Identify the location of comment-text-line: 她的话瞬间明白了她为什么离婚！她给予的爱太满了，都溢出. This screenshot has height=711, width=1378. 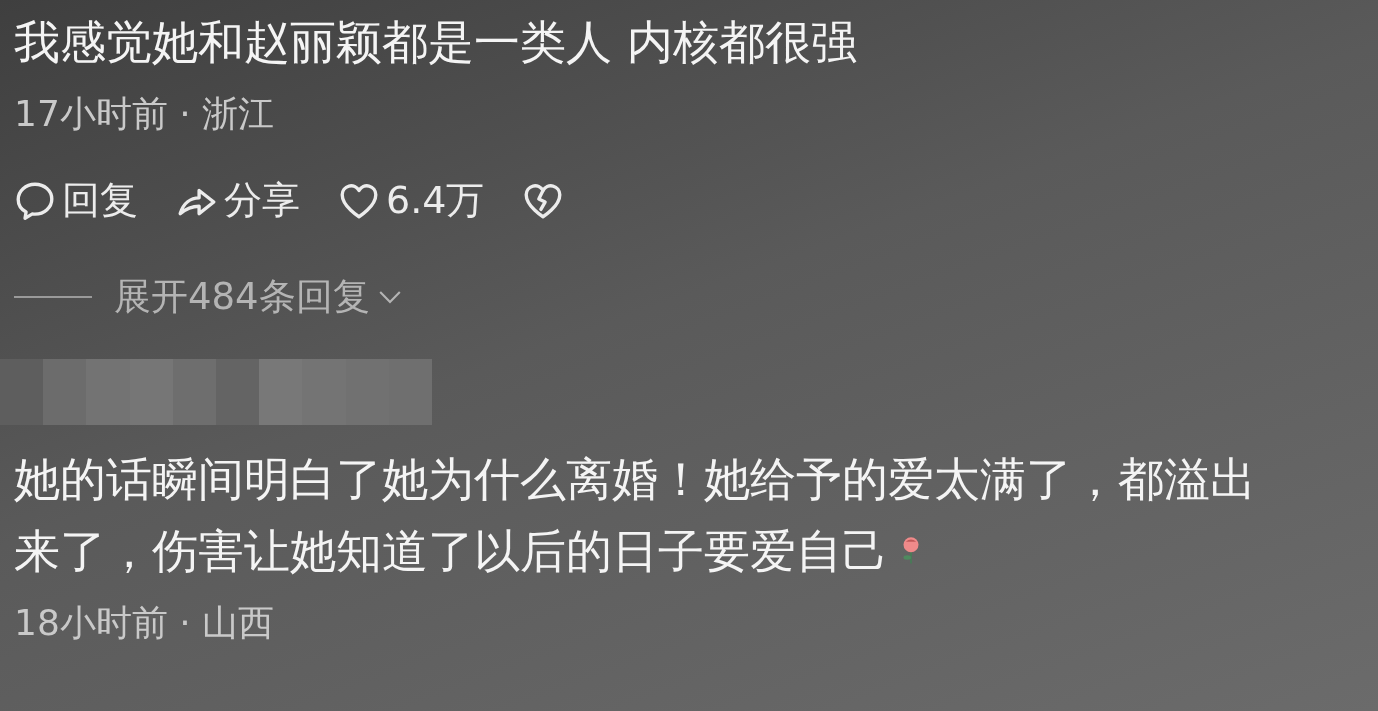
(635, 478).